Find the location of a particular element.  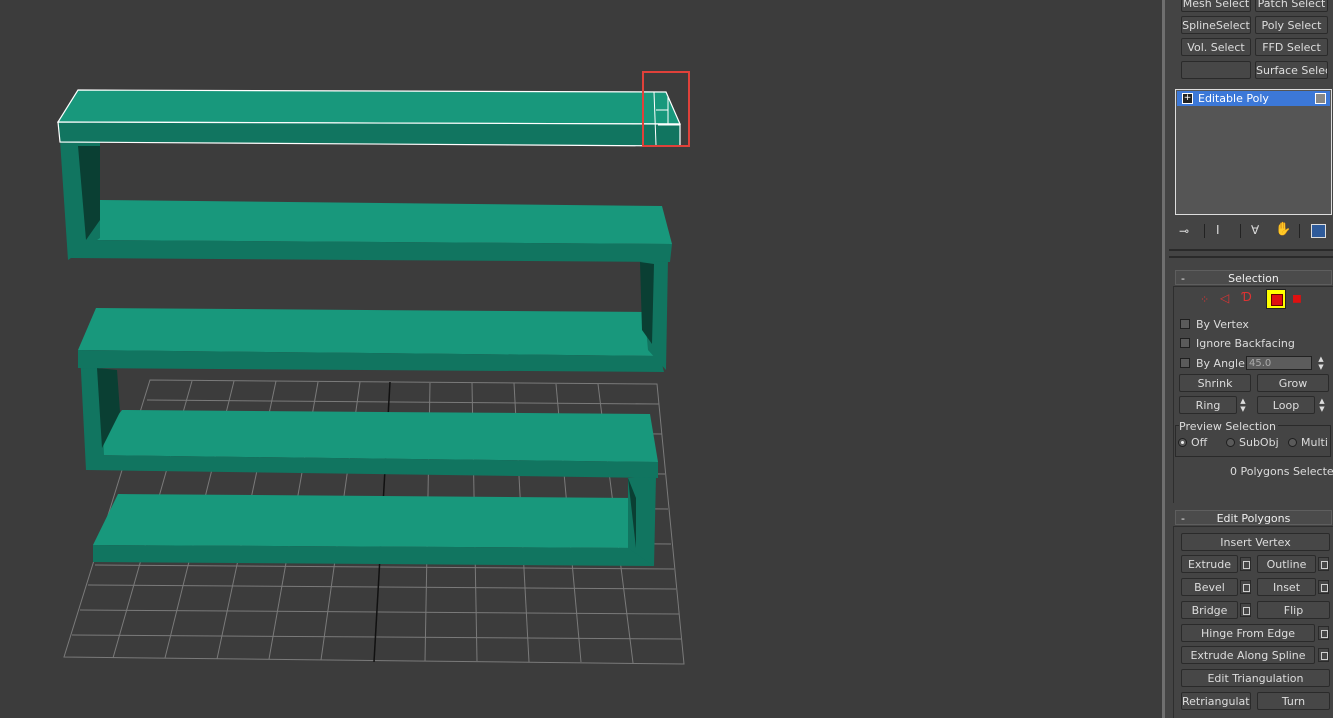

polygon-mode-icon is located at coordinates (1276, 299).